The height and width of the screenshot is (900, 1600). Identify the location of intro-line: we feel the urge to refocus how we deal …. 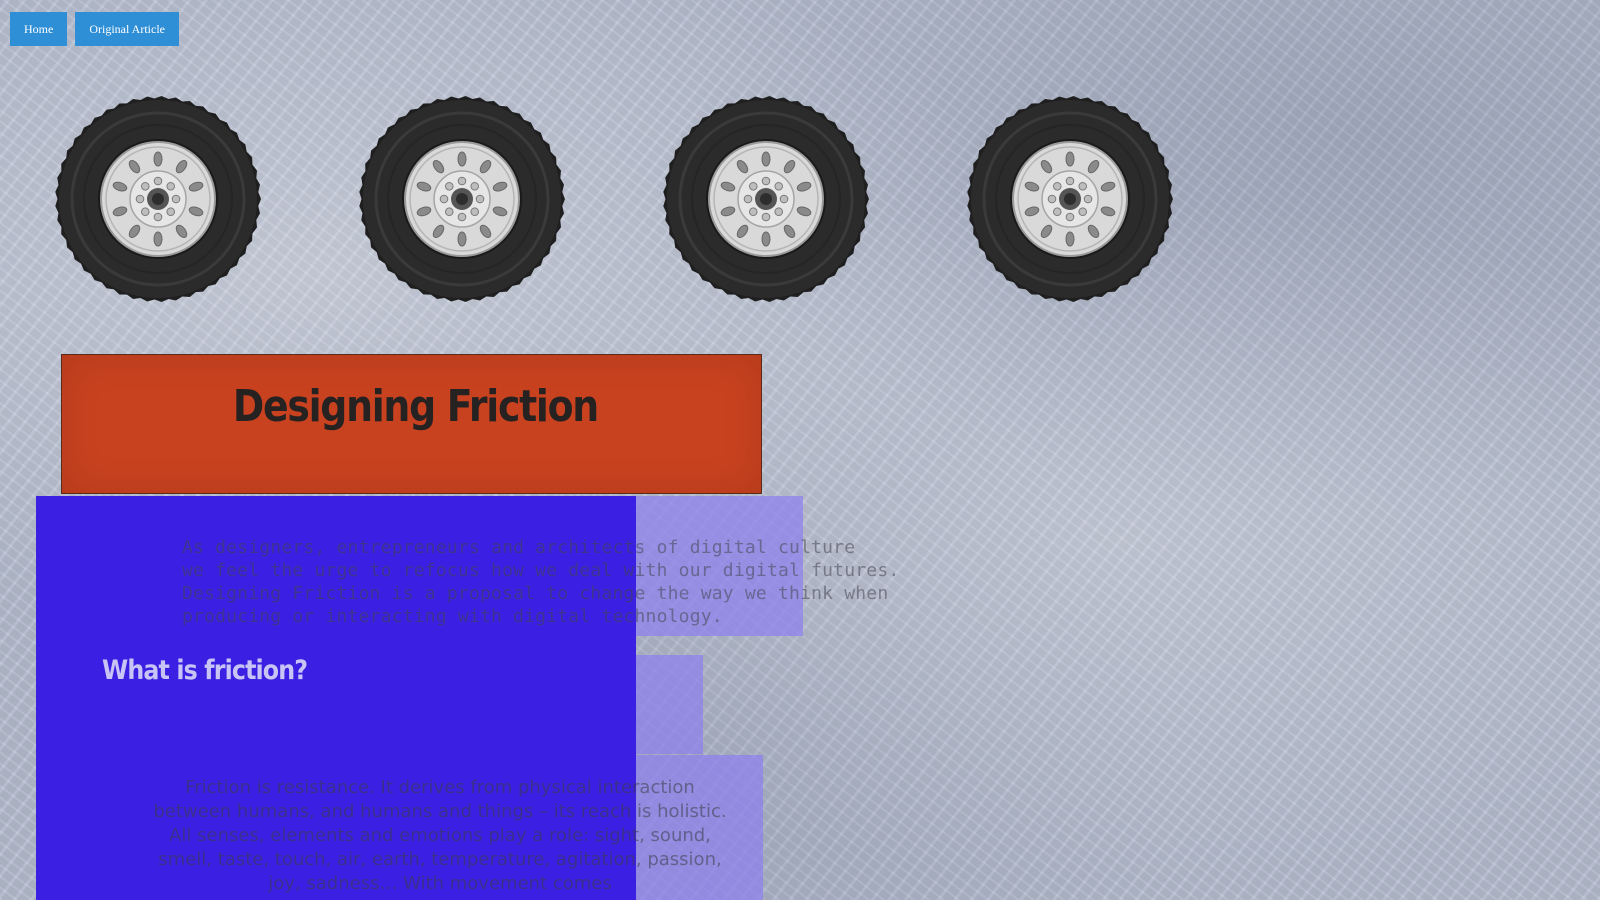
(541, 570).